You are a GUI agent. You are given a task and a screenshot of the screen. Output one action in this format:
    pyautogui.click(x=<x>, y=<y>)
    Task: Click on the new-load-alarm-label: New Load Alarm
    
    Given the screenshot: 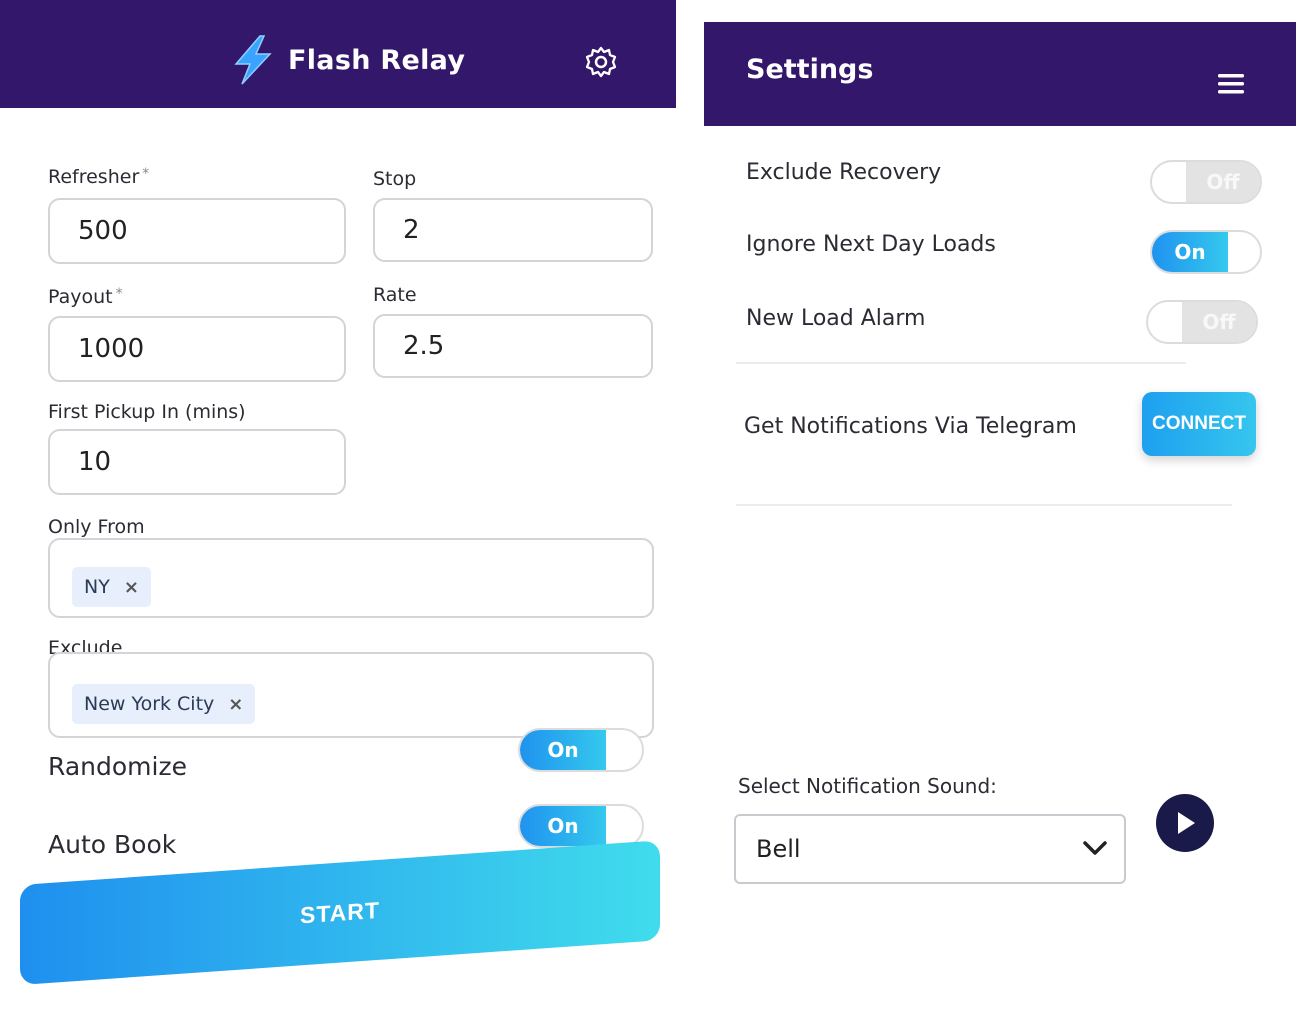 What is the action you would take?
    pyautogui.click(x=836, y=318)
    